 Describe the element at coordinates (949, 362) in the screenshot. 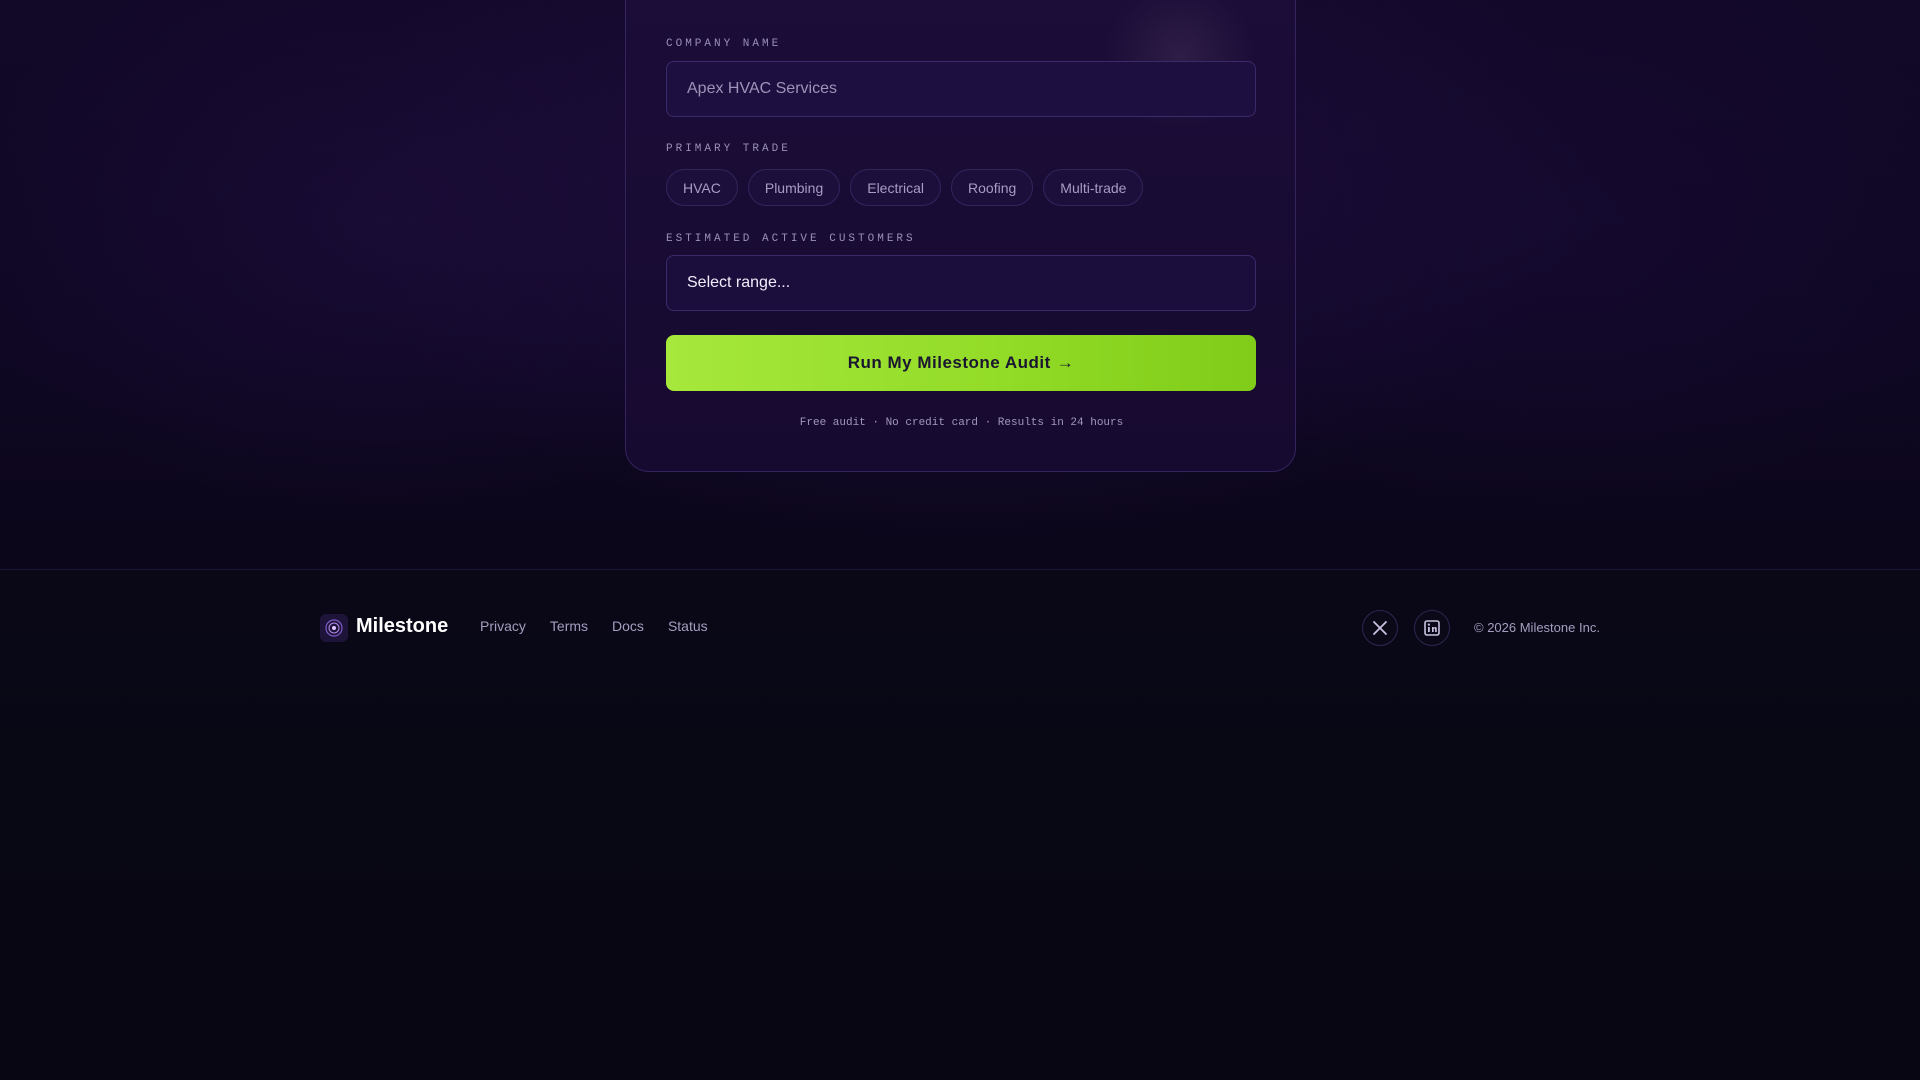

I see `run-audit-button-label: Run My Milestone Audit` at that location.